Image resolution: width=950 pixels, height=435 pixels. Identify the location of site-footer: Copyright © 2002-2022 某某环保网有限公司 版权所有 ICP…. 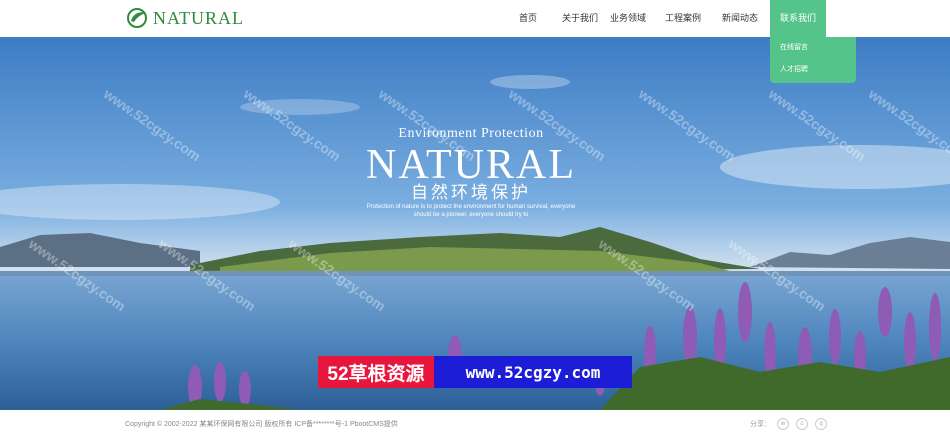
(475, 422).